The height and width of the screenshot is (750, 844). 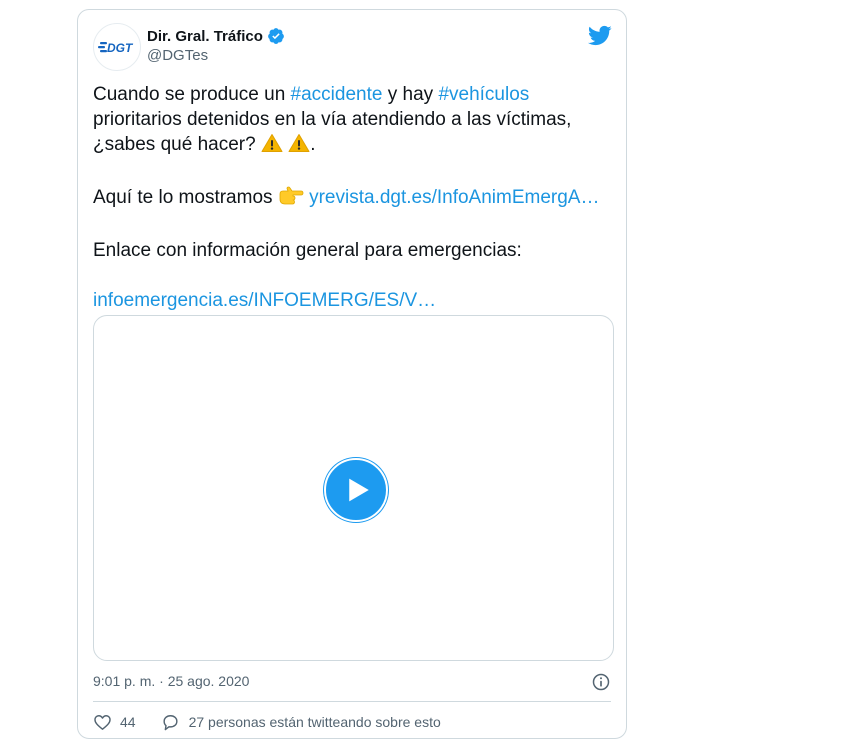 What do you see at coordinates (216, 45) in the screenshot?
I see `author-info: Dir. Gral. Tráfico @DGTes` at bounding box center [216, 45].